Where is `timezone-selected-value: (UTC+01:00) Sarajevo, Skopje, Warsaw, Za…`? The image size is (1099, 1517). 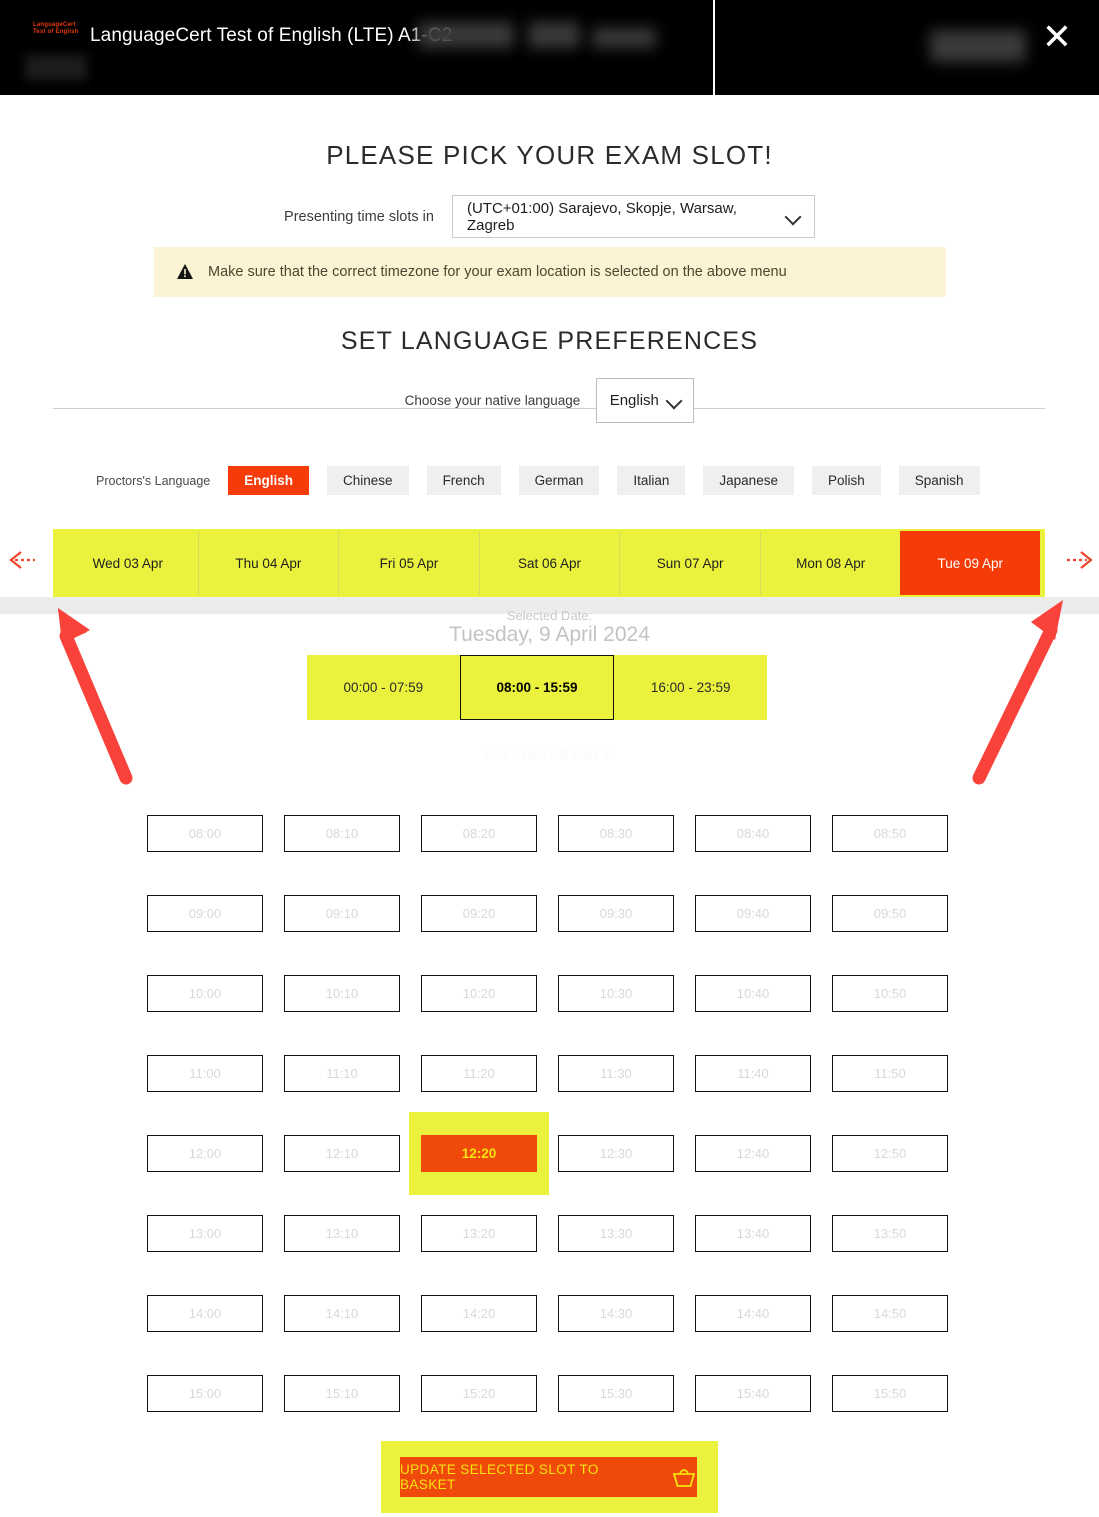 timezone-selected-value: (UTC+01:00) Sarajevo, Skopje, Warsaw, Za… is located at coordinates (601, 216).